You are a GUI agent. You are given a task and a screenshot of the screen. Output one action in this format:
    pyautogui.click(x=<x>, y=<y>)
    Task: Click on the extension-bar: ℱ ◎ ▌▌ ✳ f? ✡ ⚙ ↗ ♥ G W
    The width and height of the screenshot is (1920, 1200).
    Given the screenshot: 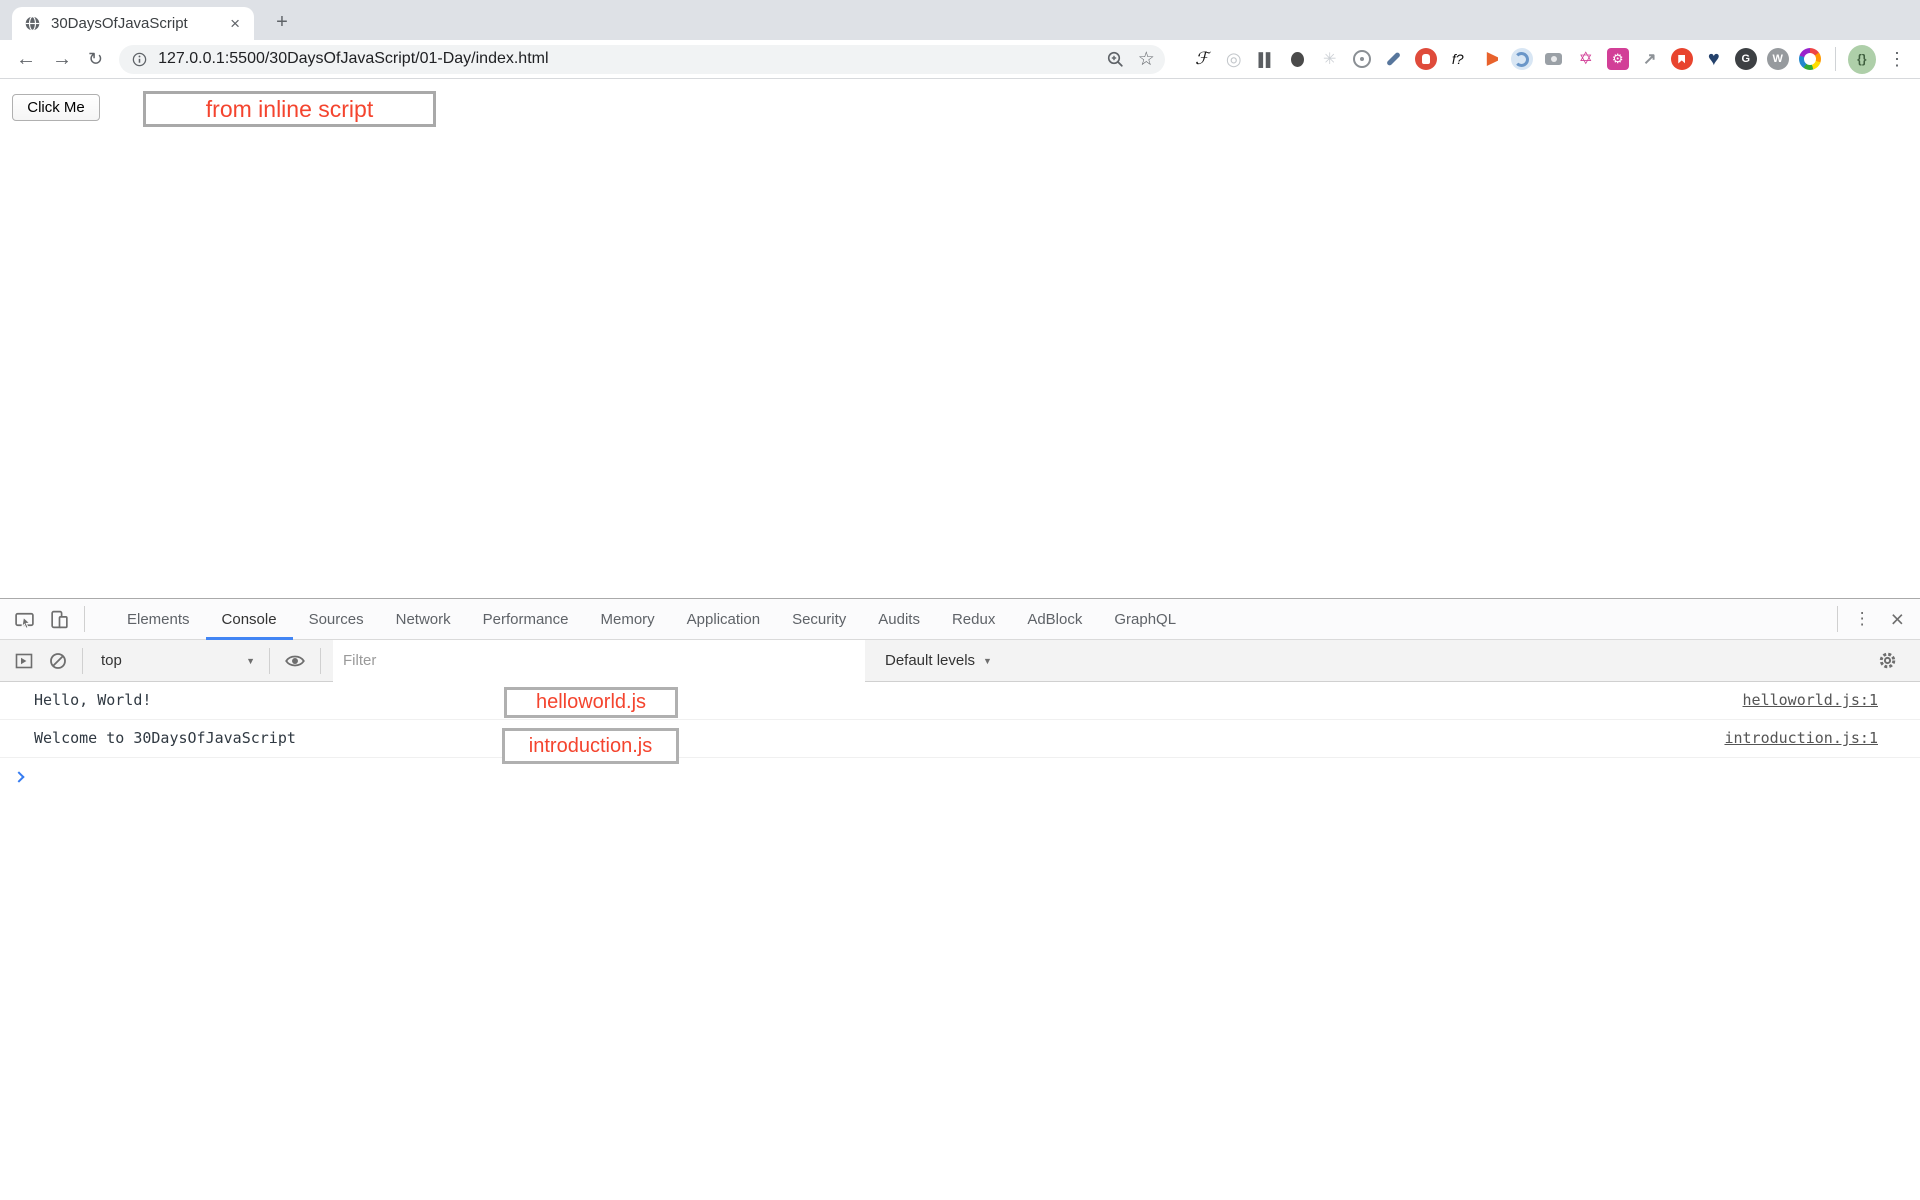 What is the action you would take?
    pyautogui.click(x=1501, y=59)
    